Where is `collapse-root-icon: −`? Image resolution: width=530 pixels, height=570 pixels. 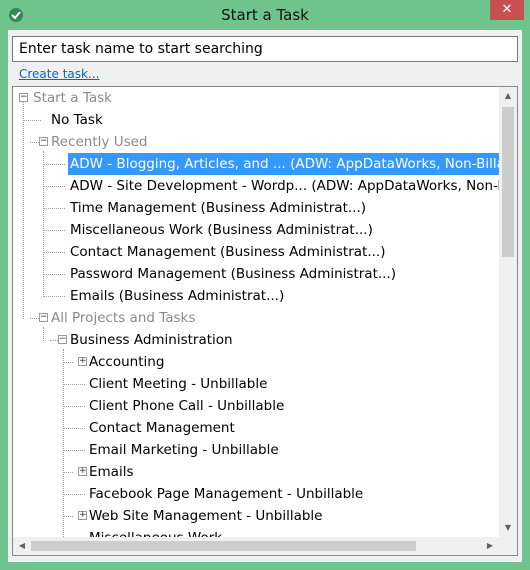
collapse-root-icon: − is located at coordinates (23, 97).